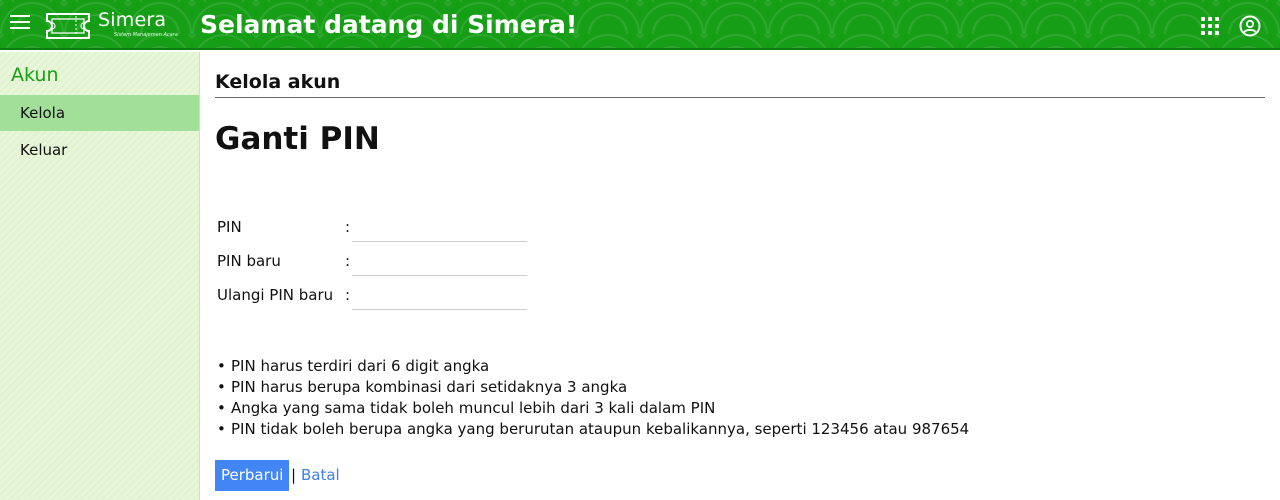 Image resolution: width=1280 pixels, height=500 pixels. What do you see at coordinates (229, 227) in the screenshot?
I see `pin-label: PIN` at bounding box center [229, 227].